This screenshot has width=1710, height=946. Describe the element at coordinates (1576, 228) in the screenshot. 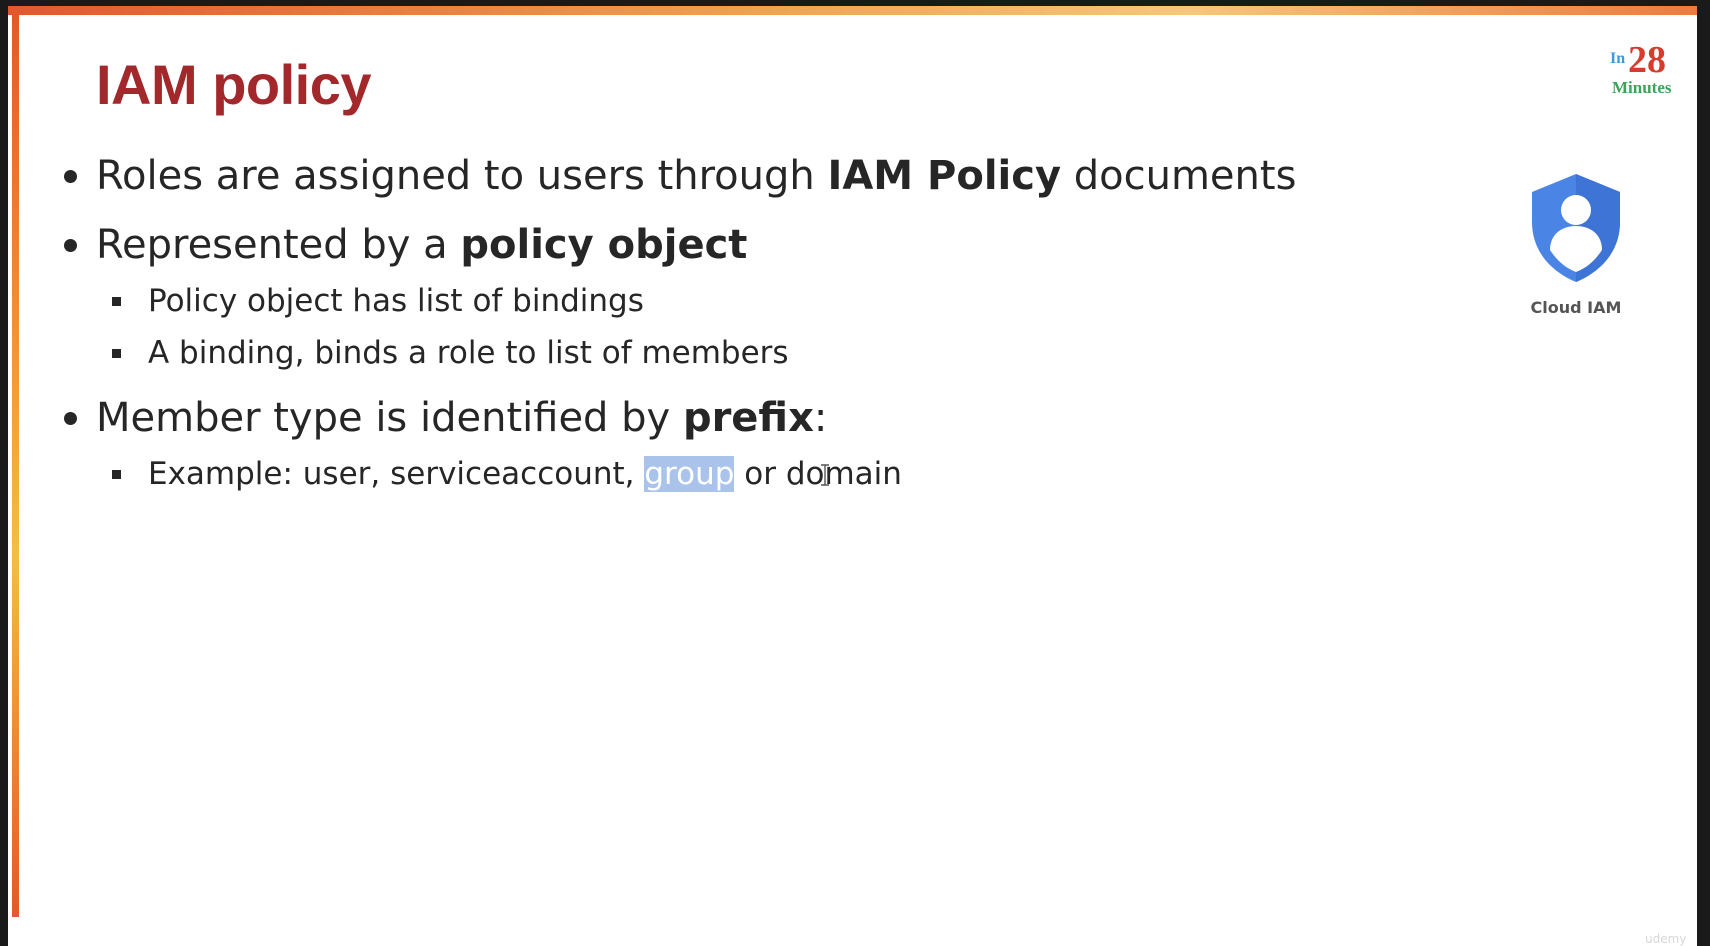

I see `cloud-iam-shield-icon` at that location.